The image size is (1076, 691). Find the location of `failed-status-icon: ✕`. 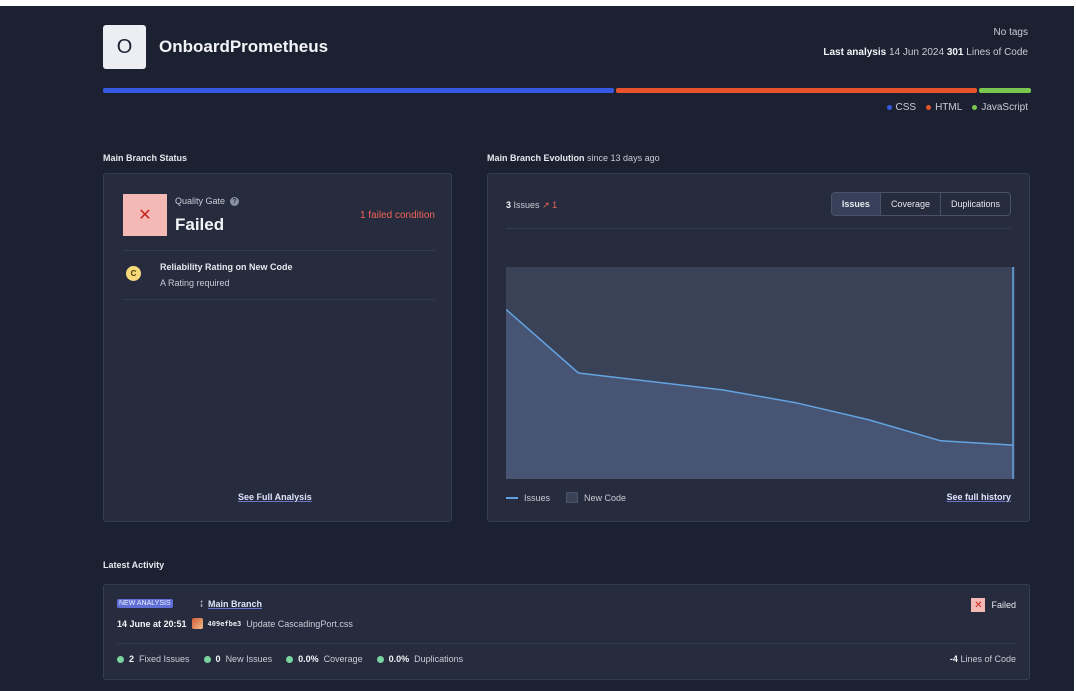

failed-status-icon: ✕ is located at coordinates (978, 605).